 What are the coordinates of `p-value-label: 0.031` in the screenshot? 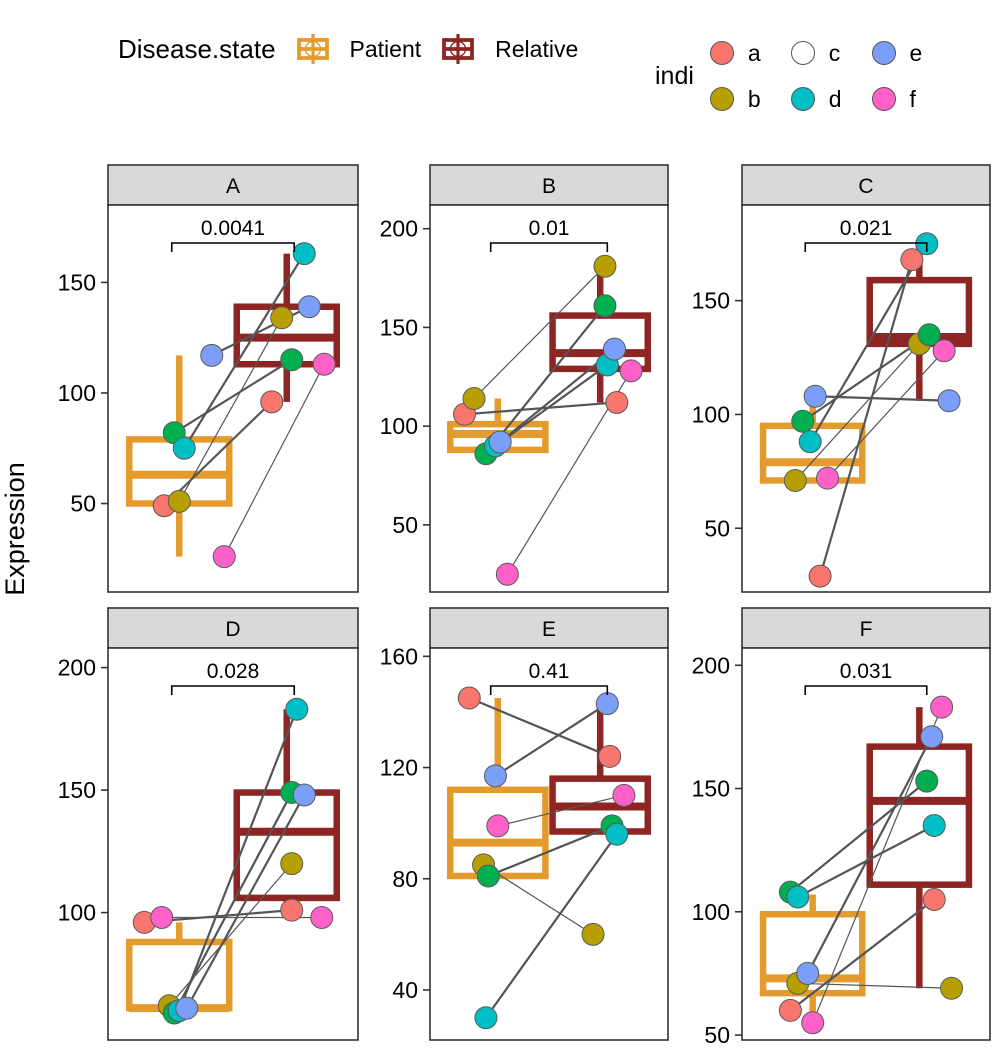 It's located at (866, 671).